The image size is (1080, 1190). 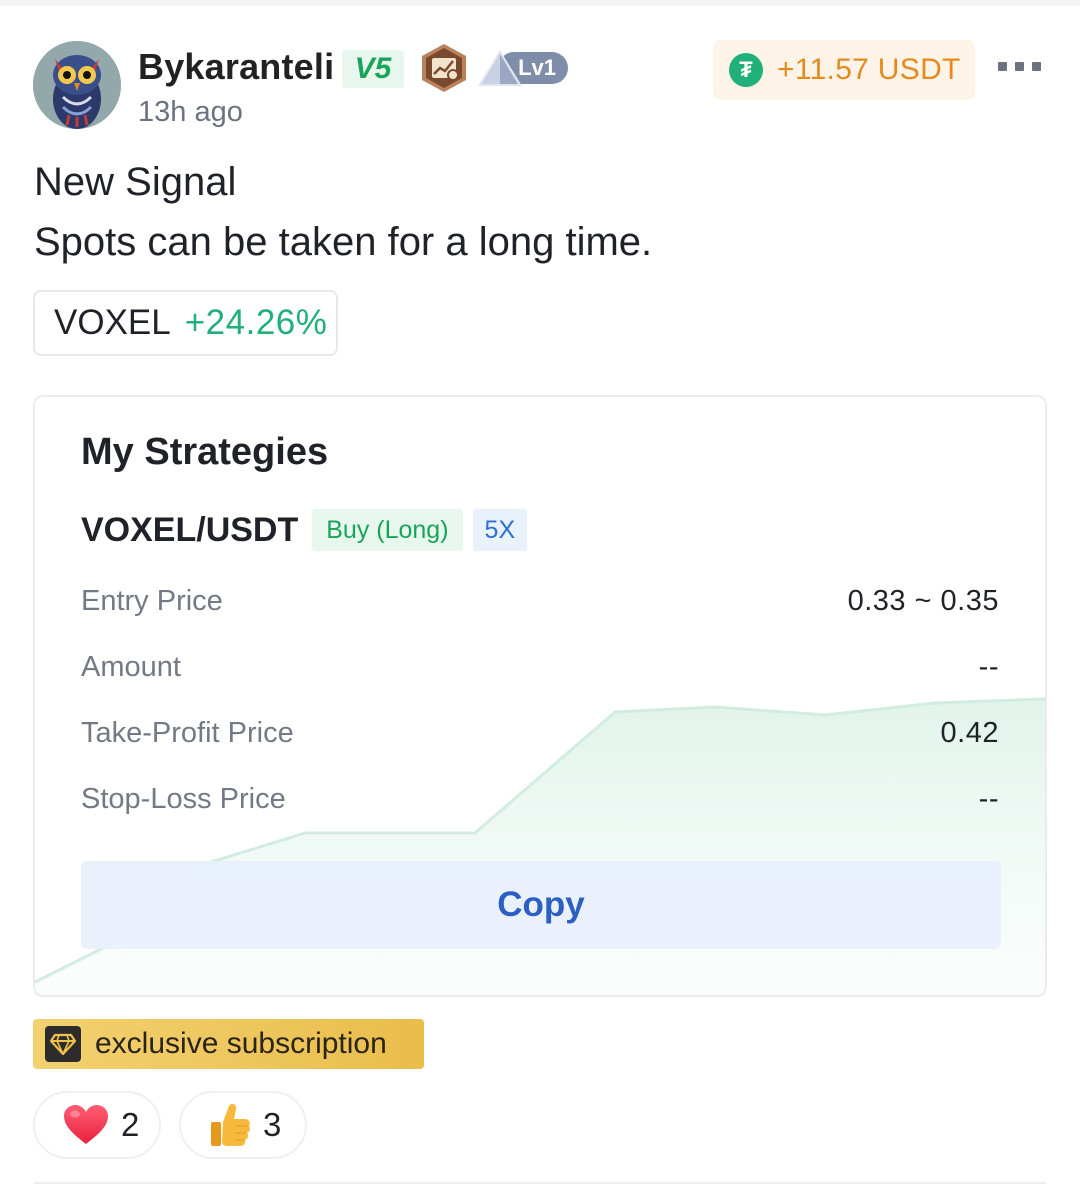 What do you see at coordinates (86, 1124) in the screenshot?
I see `heart-icon` at bounding box center [86, 1124].